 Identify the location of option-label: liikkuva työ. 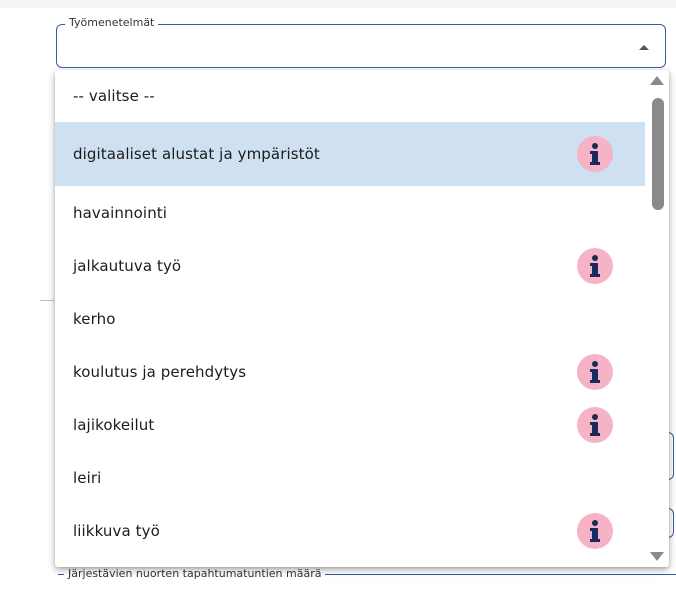
(116, 530).